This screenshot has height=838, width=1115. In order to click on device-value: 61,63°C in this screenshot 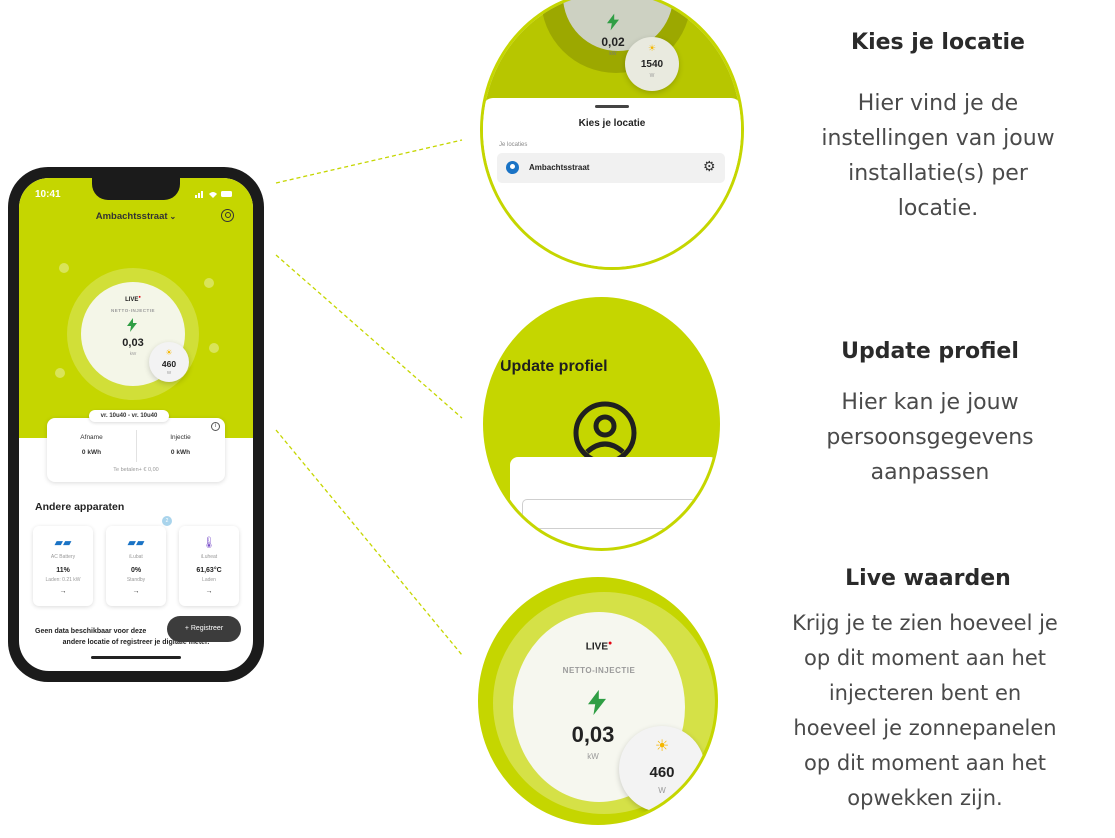, I will do `click(209, 570)`.